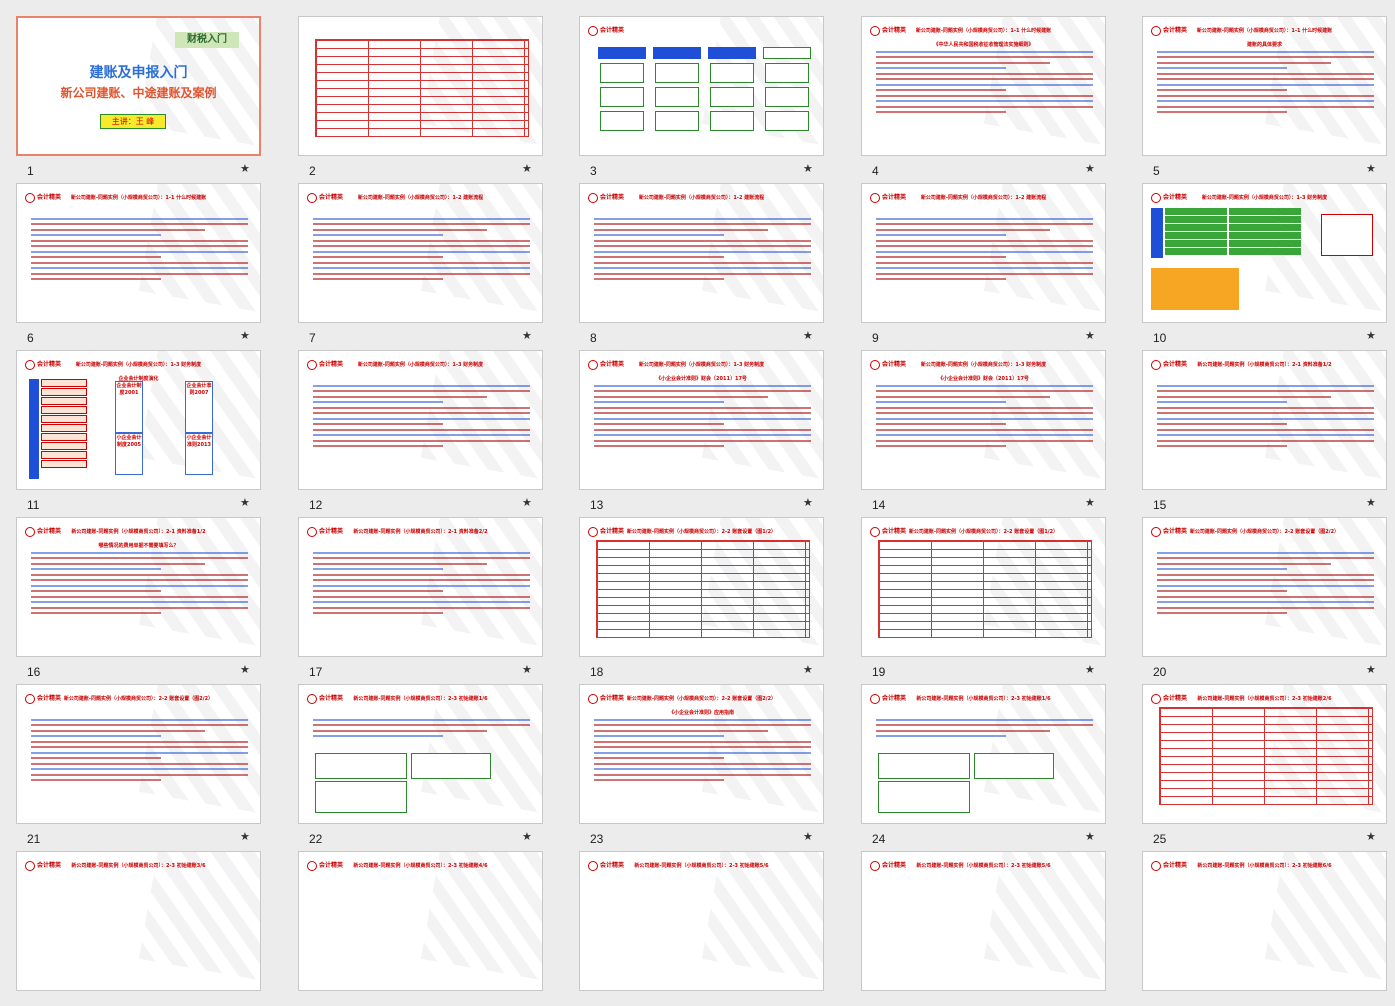  Describe the element at coordinates (1264, 754) in the screenshot. I see `slide-preview: 会计精英 新公司建账-同题实例（小规模商贸公司）：2-3 初始建账2/6` at that location.